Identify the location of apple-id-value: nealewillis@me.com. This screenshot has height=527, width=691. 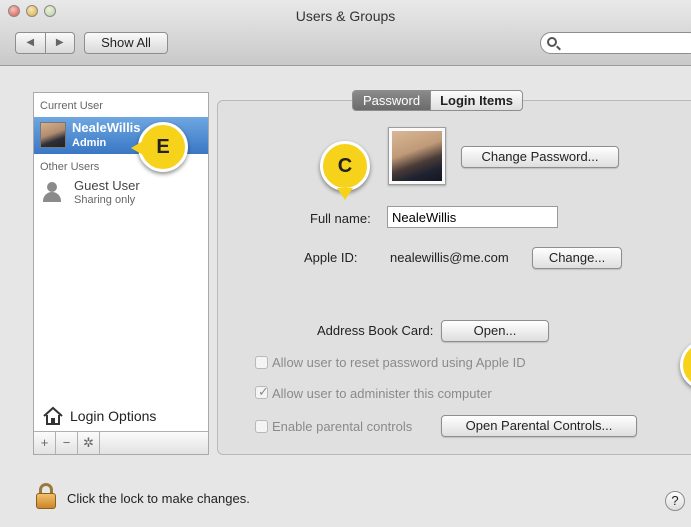
(449, 257).